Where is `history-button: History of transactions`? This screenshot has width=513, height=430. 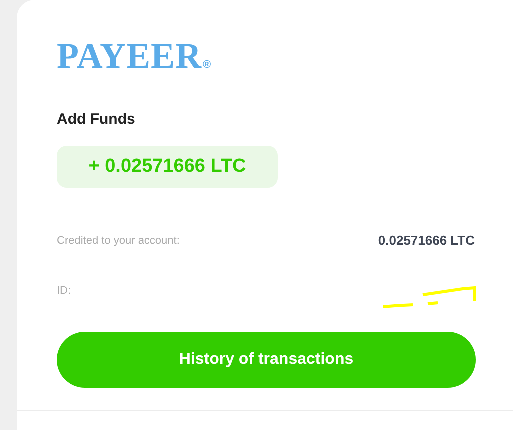 history-button: History of transactions is located at coordinates (266, 360).